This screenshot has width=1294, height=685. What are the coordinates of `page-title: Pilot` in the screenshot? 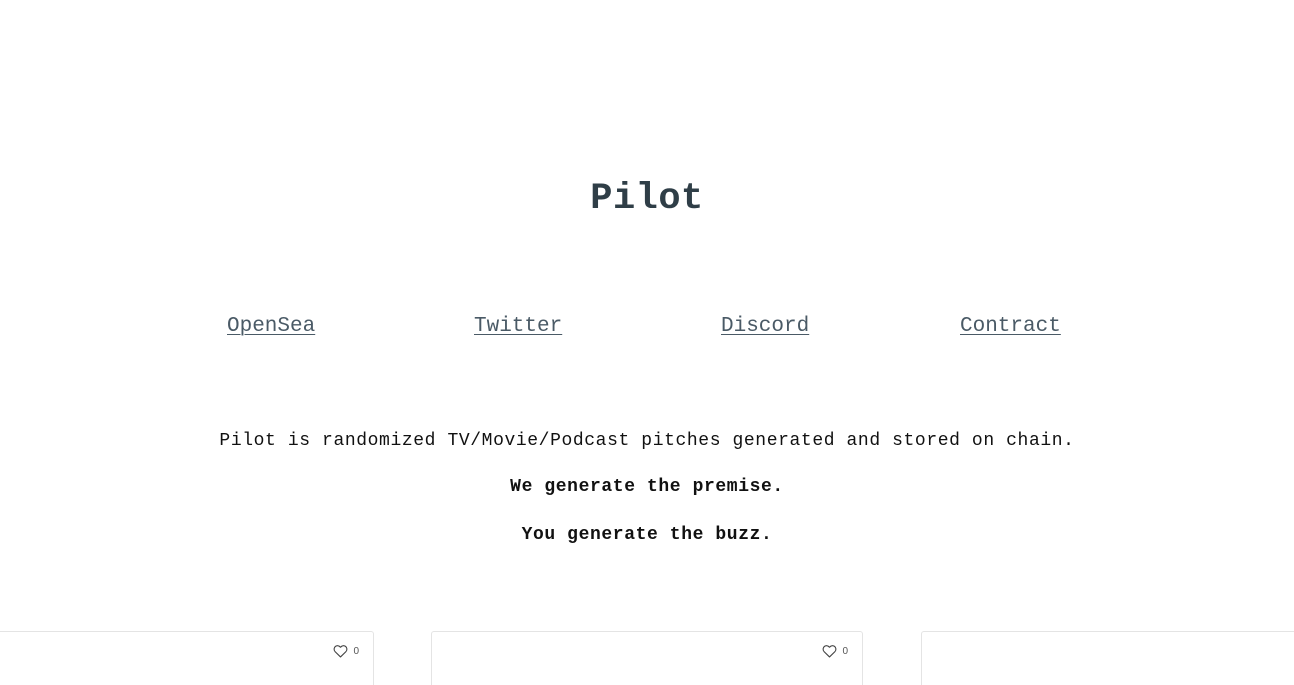 It's located at (647, 199).